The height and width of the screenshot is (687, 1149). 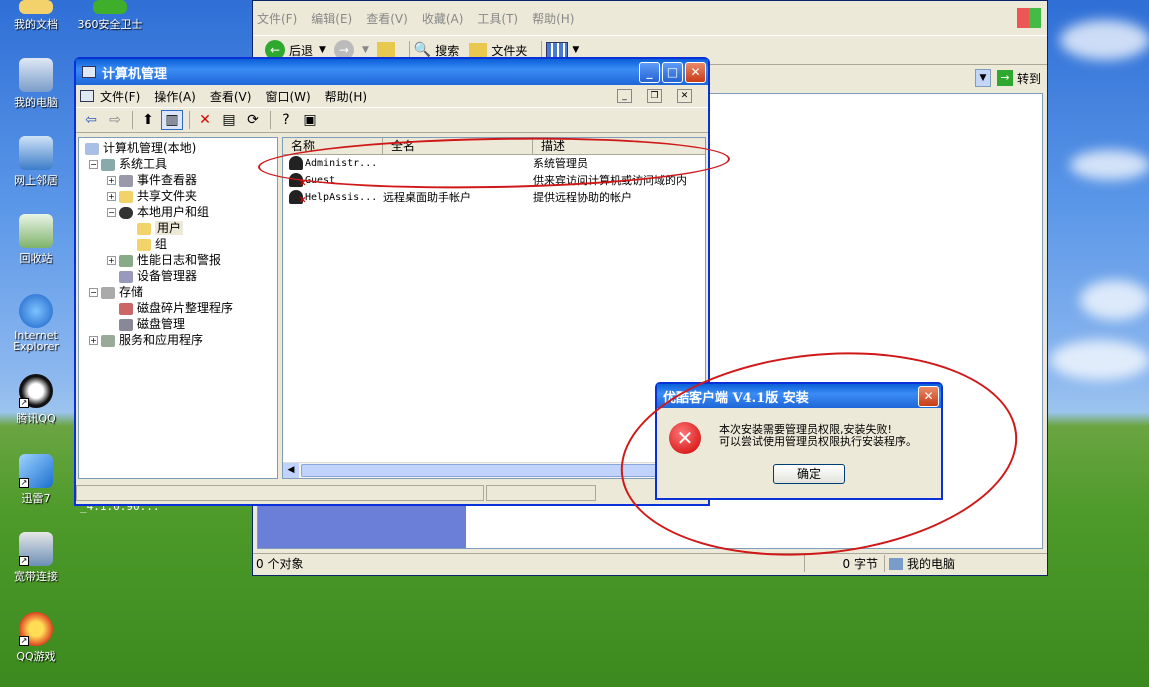 I want to click on go-button: 转到, so click(x=1029, y=78).